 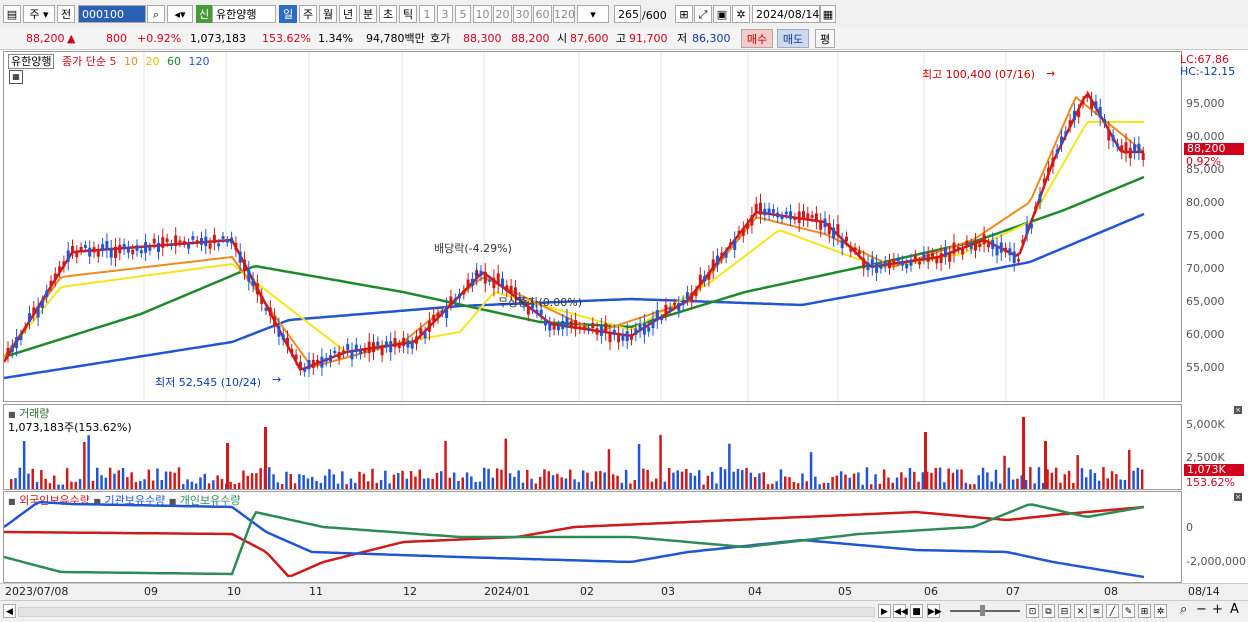 What do you see at coordinates (1144, 611) in the screenshot?
I see `grid-toggle-icon: ⊞` at bounding box center [1144, 611].